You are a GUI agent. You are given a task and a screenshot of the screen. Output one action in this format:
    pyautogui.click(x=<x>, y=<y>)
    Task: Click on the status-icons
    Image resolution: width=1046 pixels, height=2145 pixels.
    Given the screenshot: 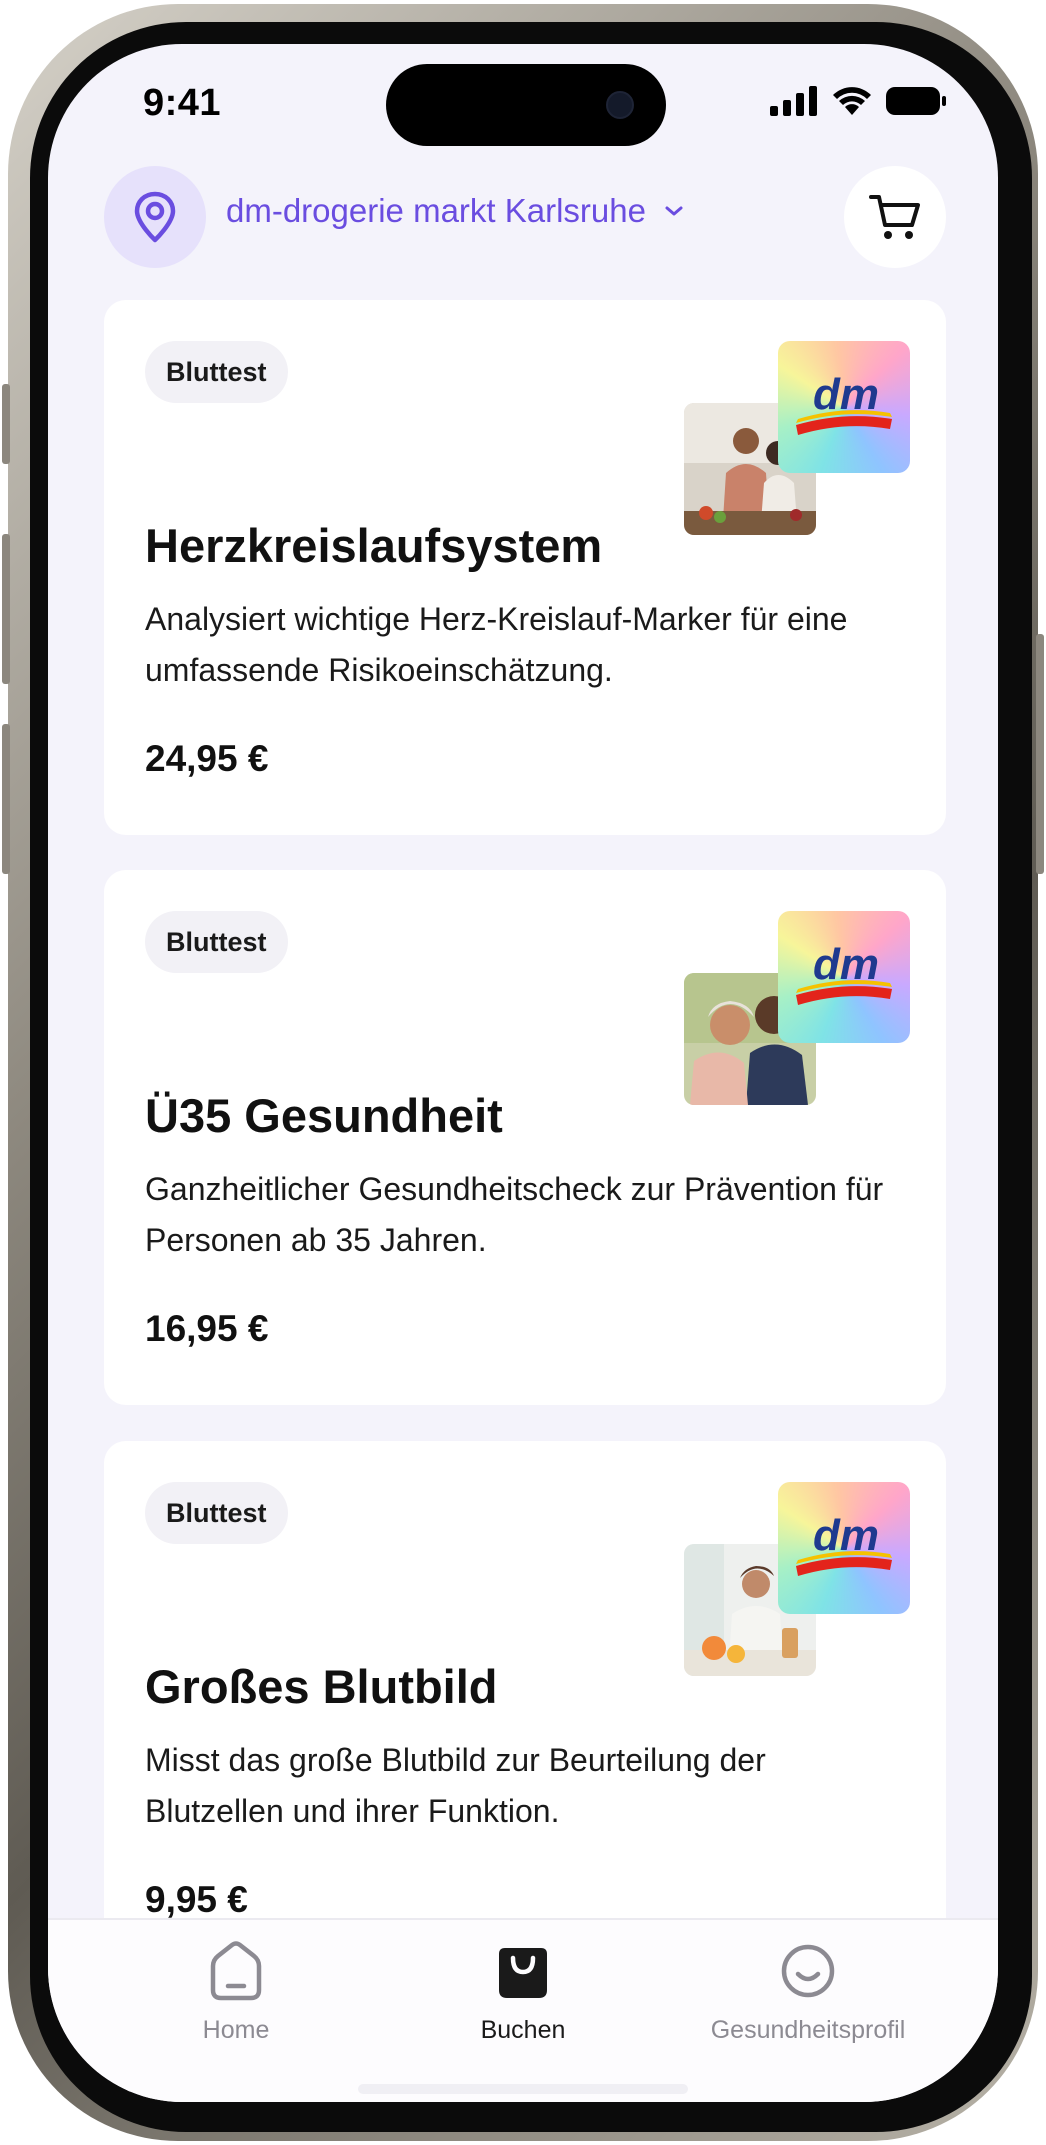 What is the action you would take?
    pyautogui.click(x=858, y=101)
    